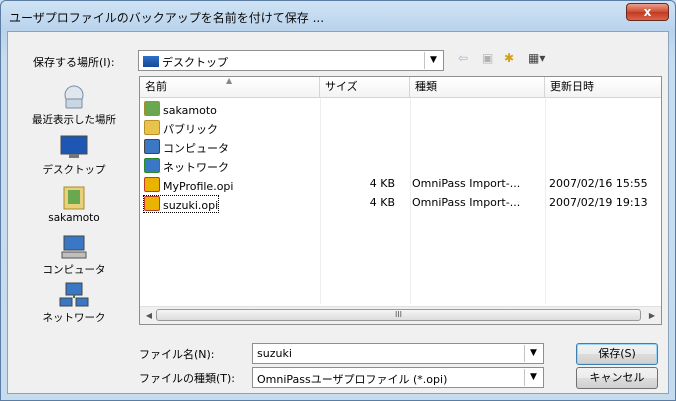 This screenshot has height=401, width=676. I want to click on place-label: コンピュータ, so click(74, 270).